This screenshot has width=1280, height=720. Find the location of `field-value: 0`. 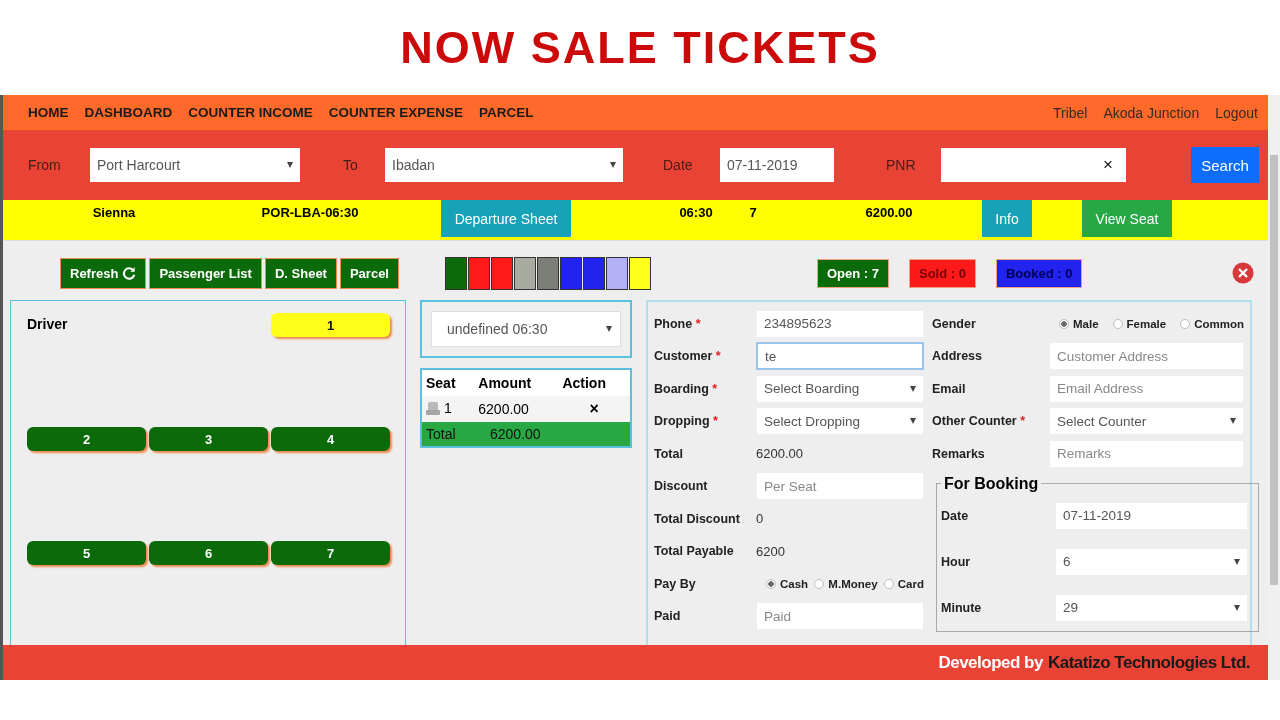

field-value: 0 is located at coordinates (760, 519).